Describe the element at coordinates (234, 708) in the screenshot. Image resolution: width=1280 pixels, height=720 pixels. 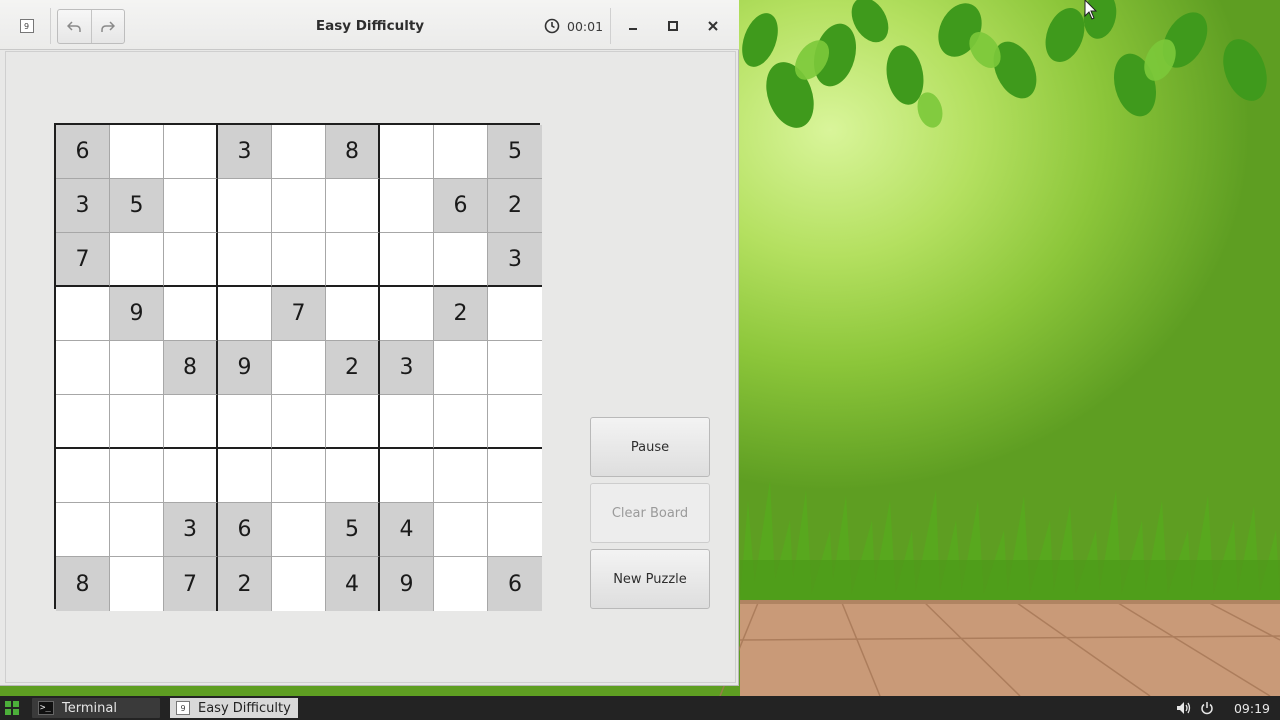
I see `taskbar-item-sudoku: 9 Easy Difficulty` at that location.